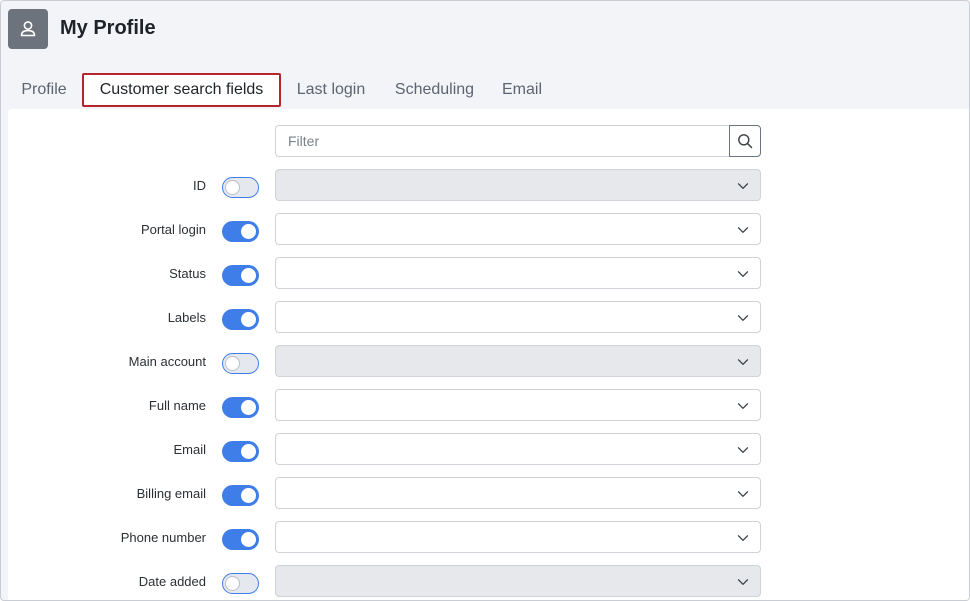 The height and width of the screenshot is (601, 970). Describe the element at coordinates (485, 33) in the screenshot. I see `page-header: My Profile` at that location.